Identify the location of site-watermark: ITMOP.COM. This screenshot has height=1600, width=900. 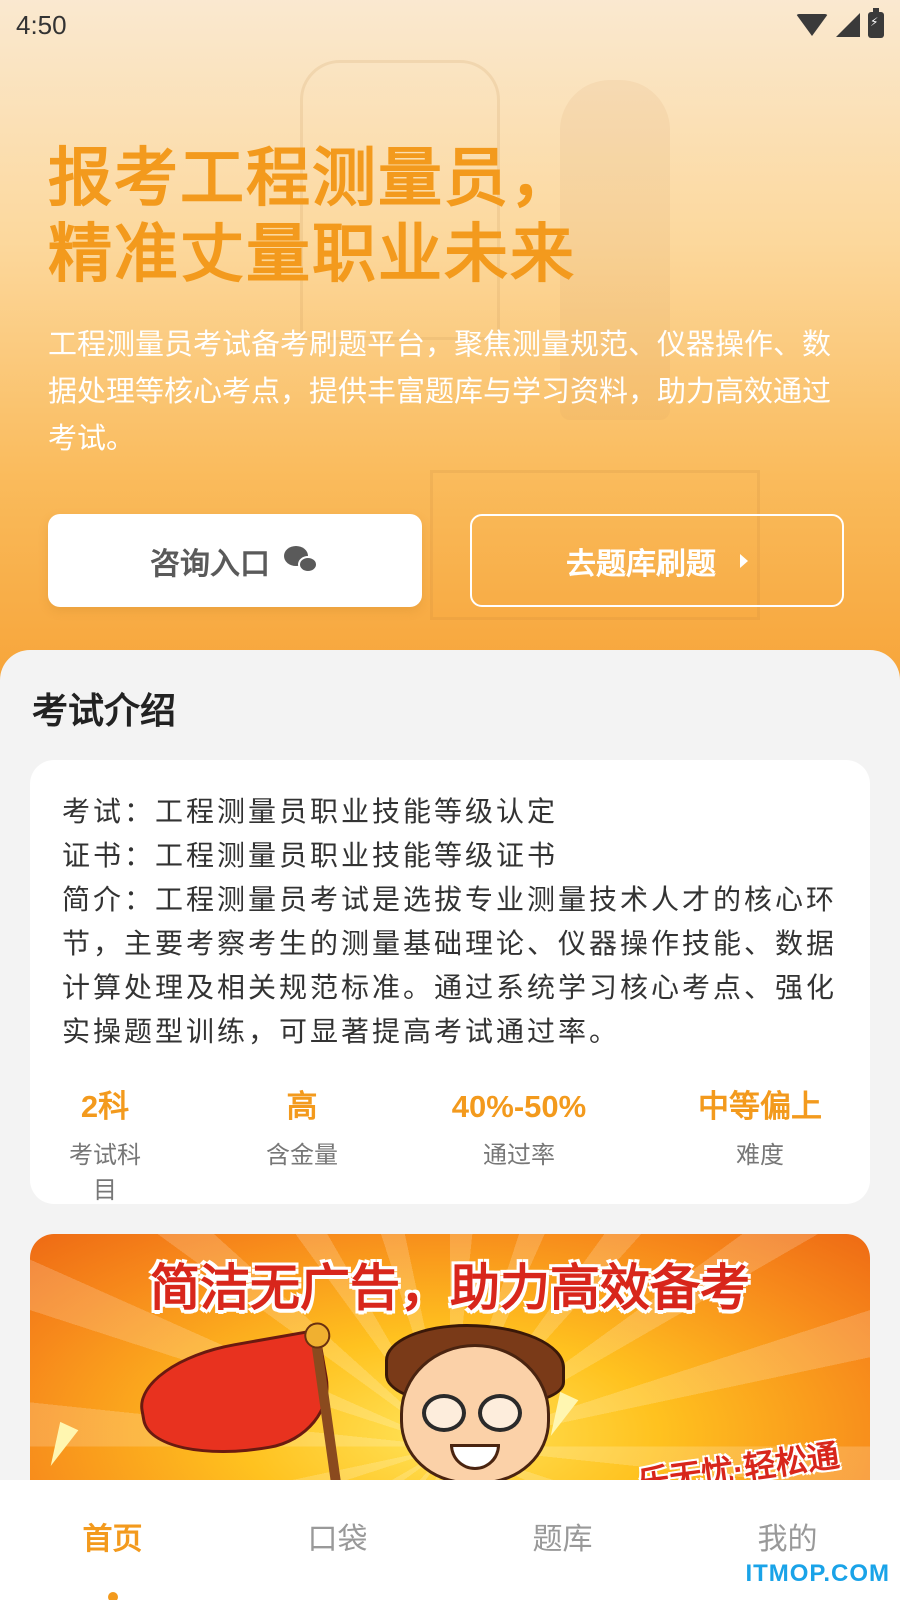
(817, 1573).